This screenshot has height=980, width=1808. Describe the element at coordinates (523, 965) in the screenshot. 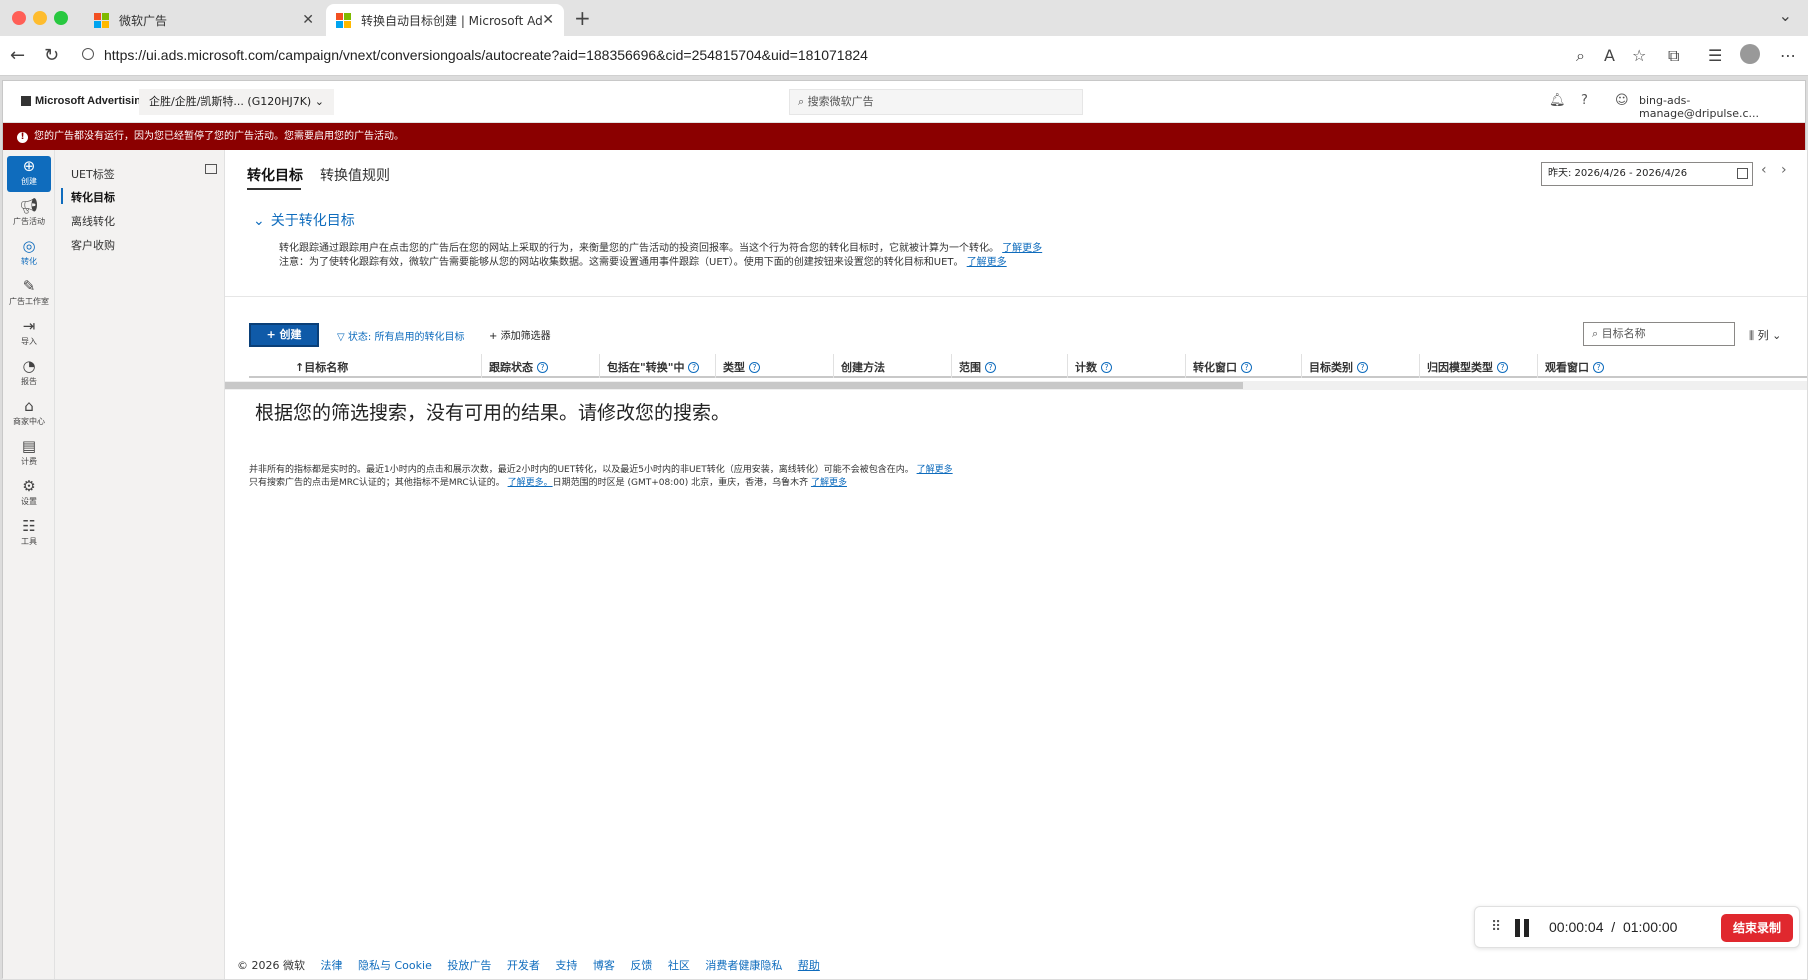

I see `footer-link-developers: 开发者` at that location.